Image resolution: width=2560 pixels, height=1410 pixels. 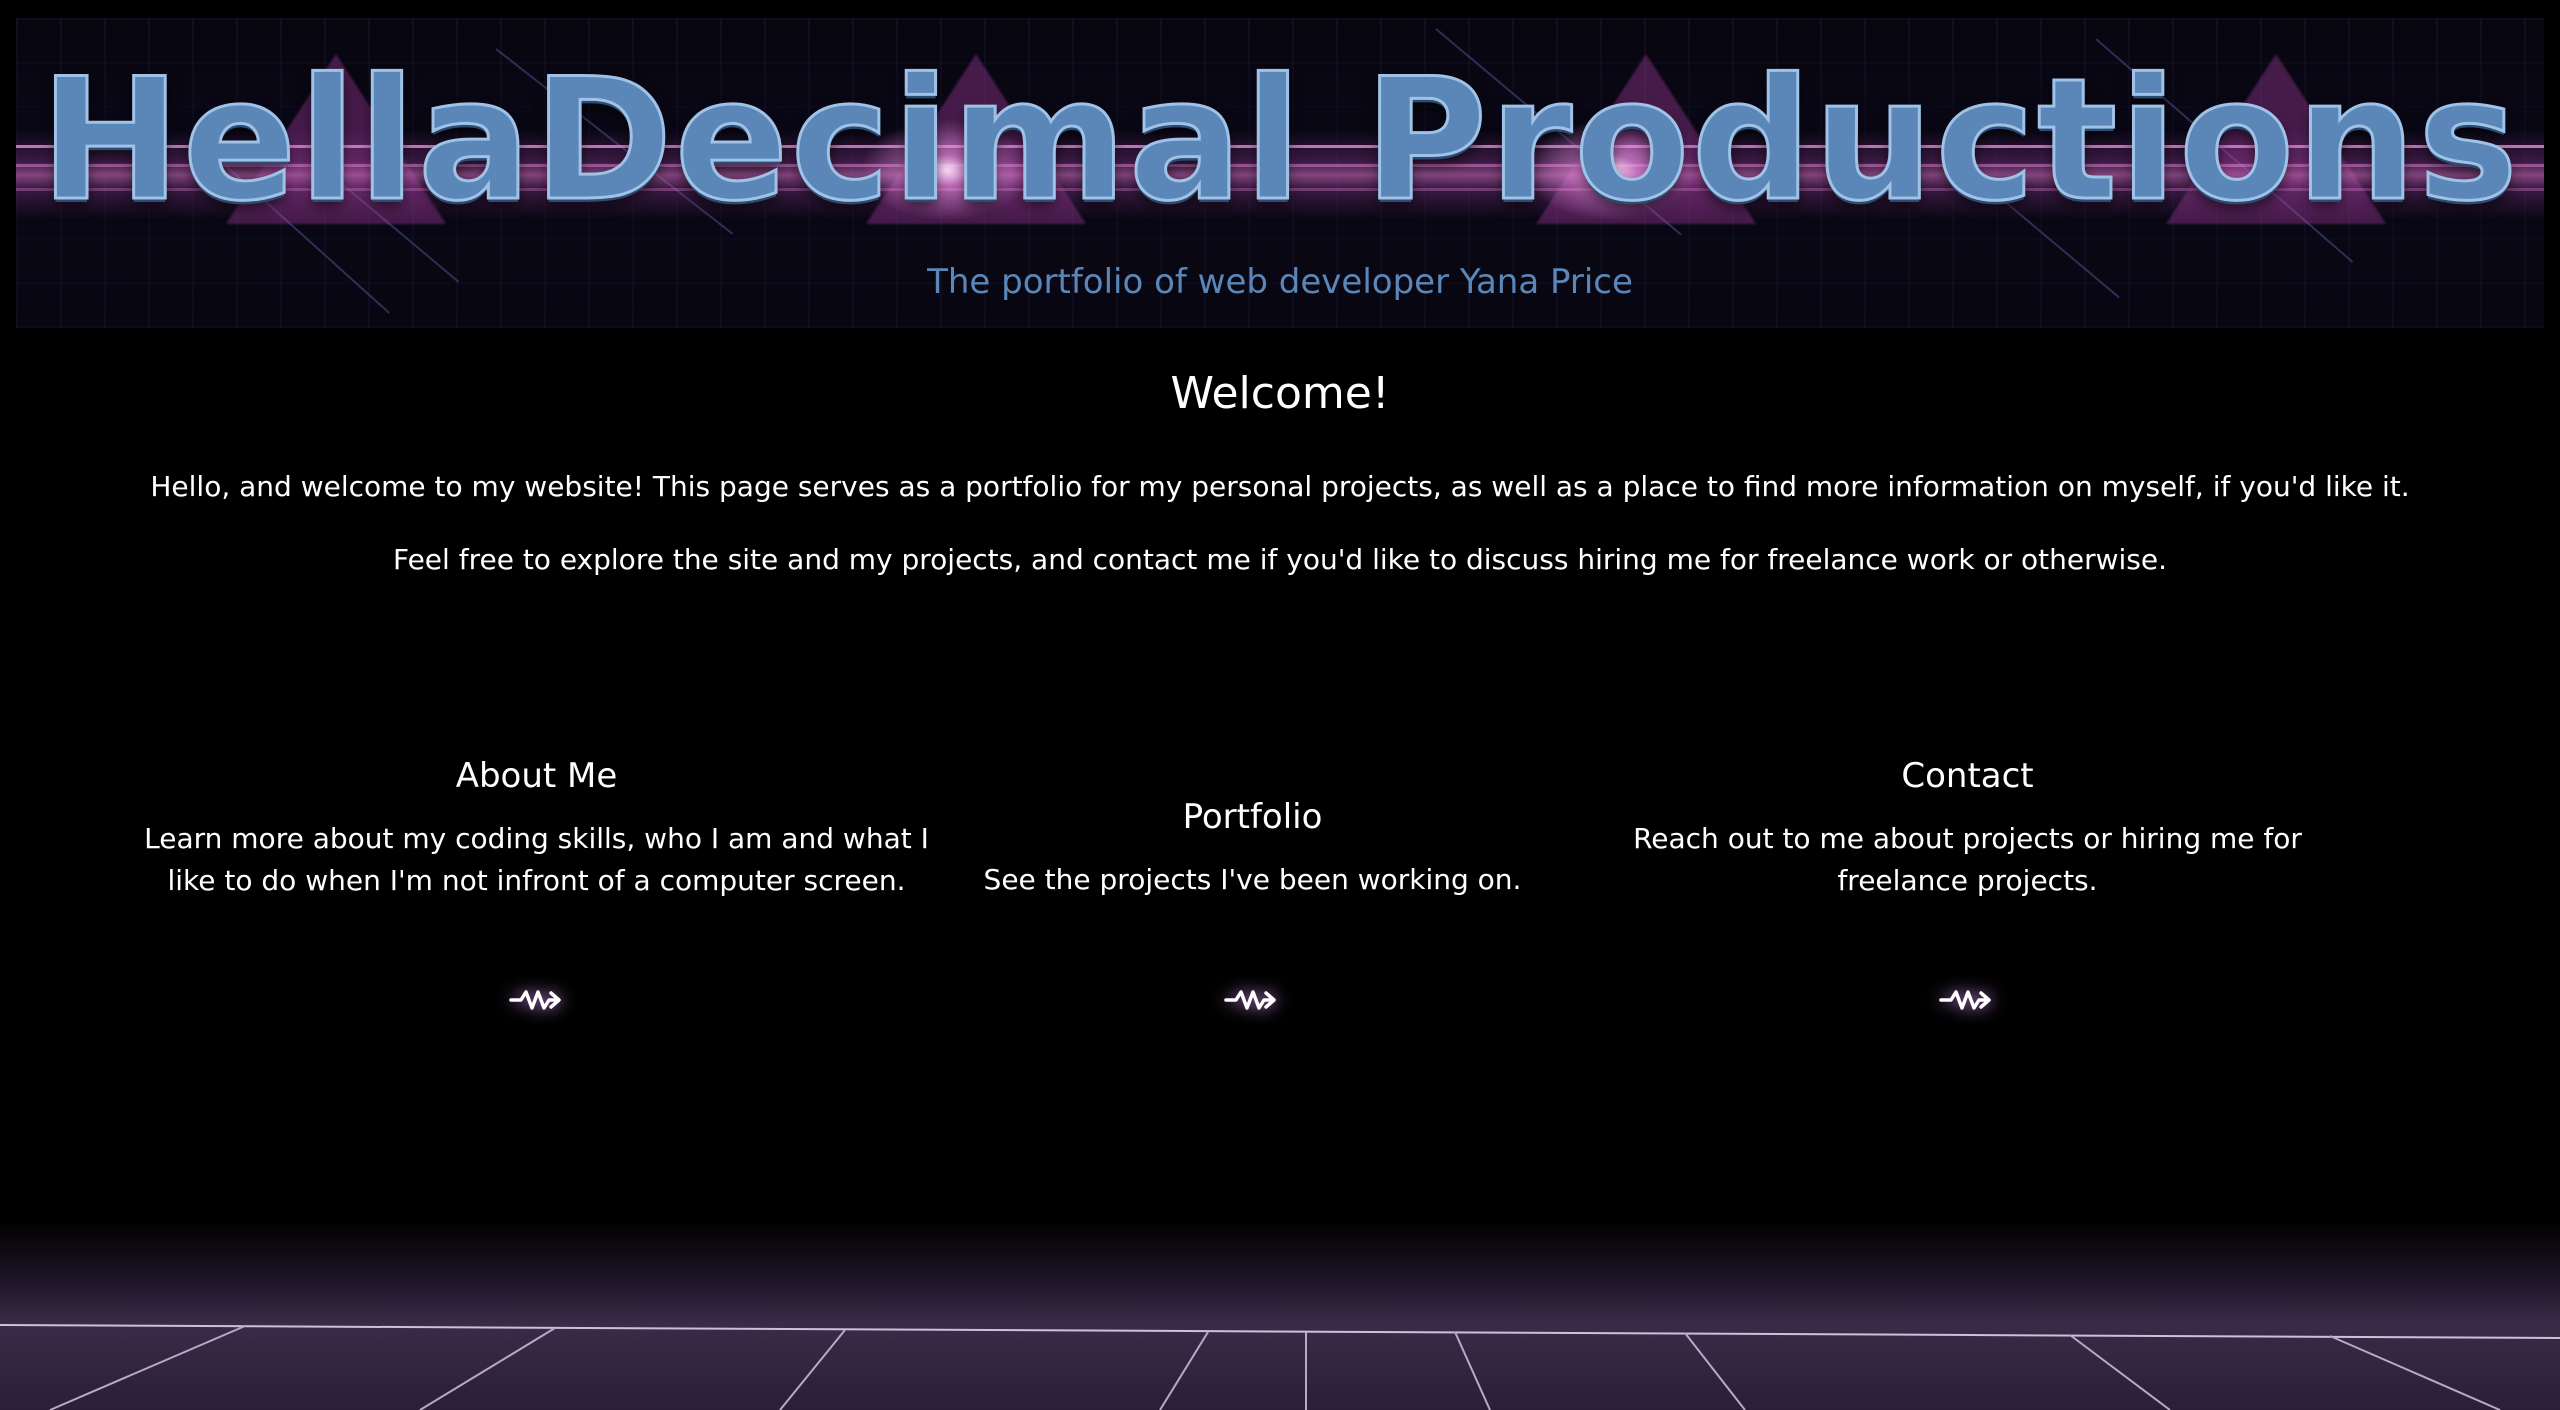 I want to click on portfolio-link-arrow-icon, so click(x=1252, y=1000).